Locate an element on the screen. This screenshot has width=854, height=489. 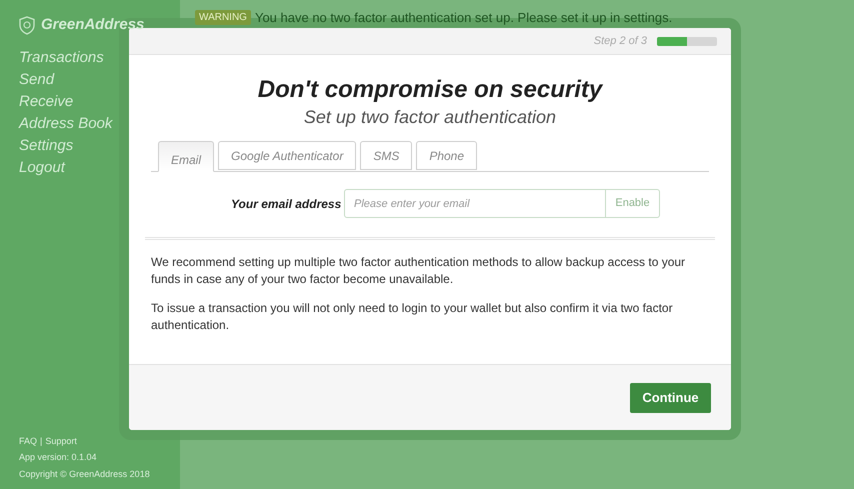
warning-badge: WARNING is located at coordinates (223, 18).